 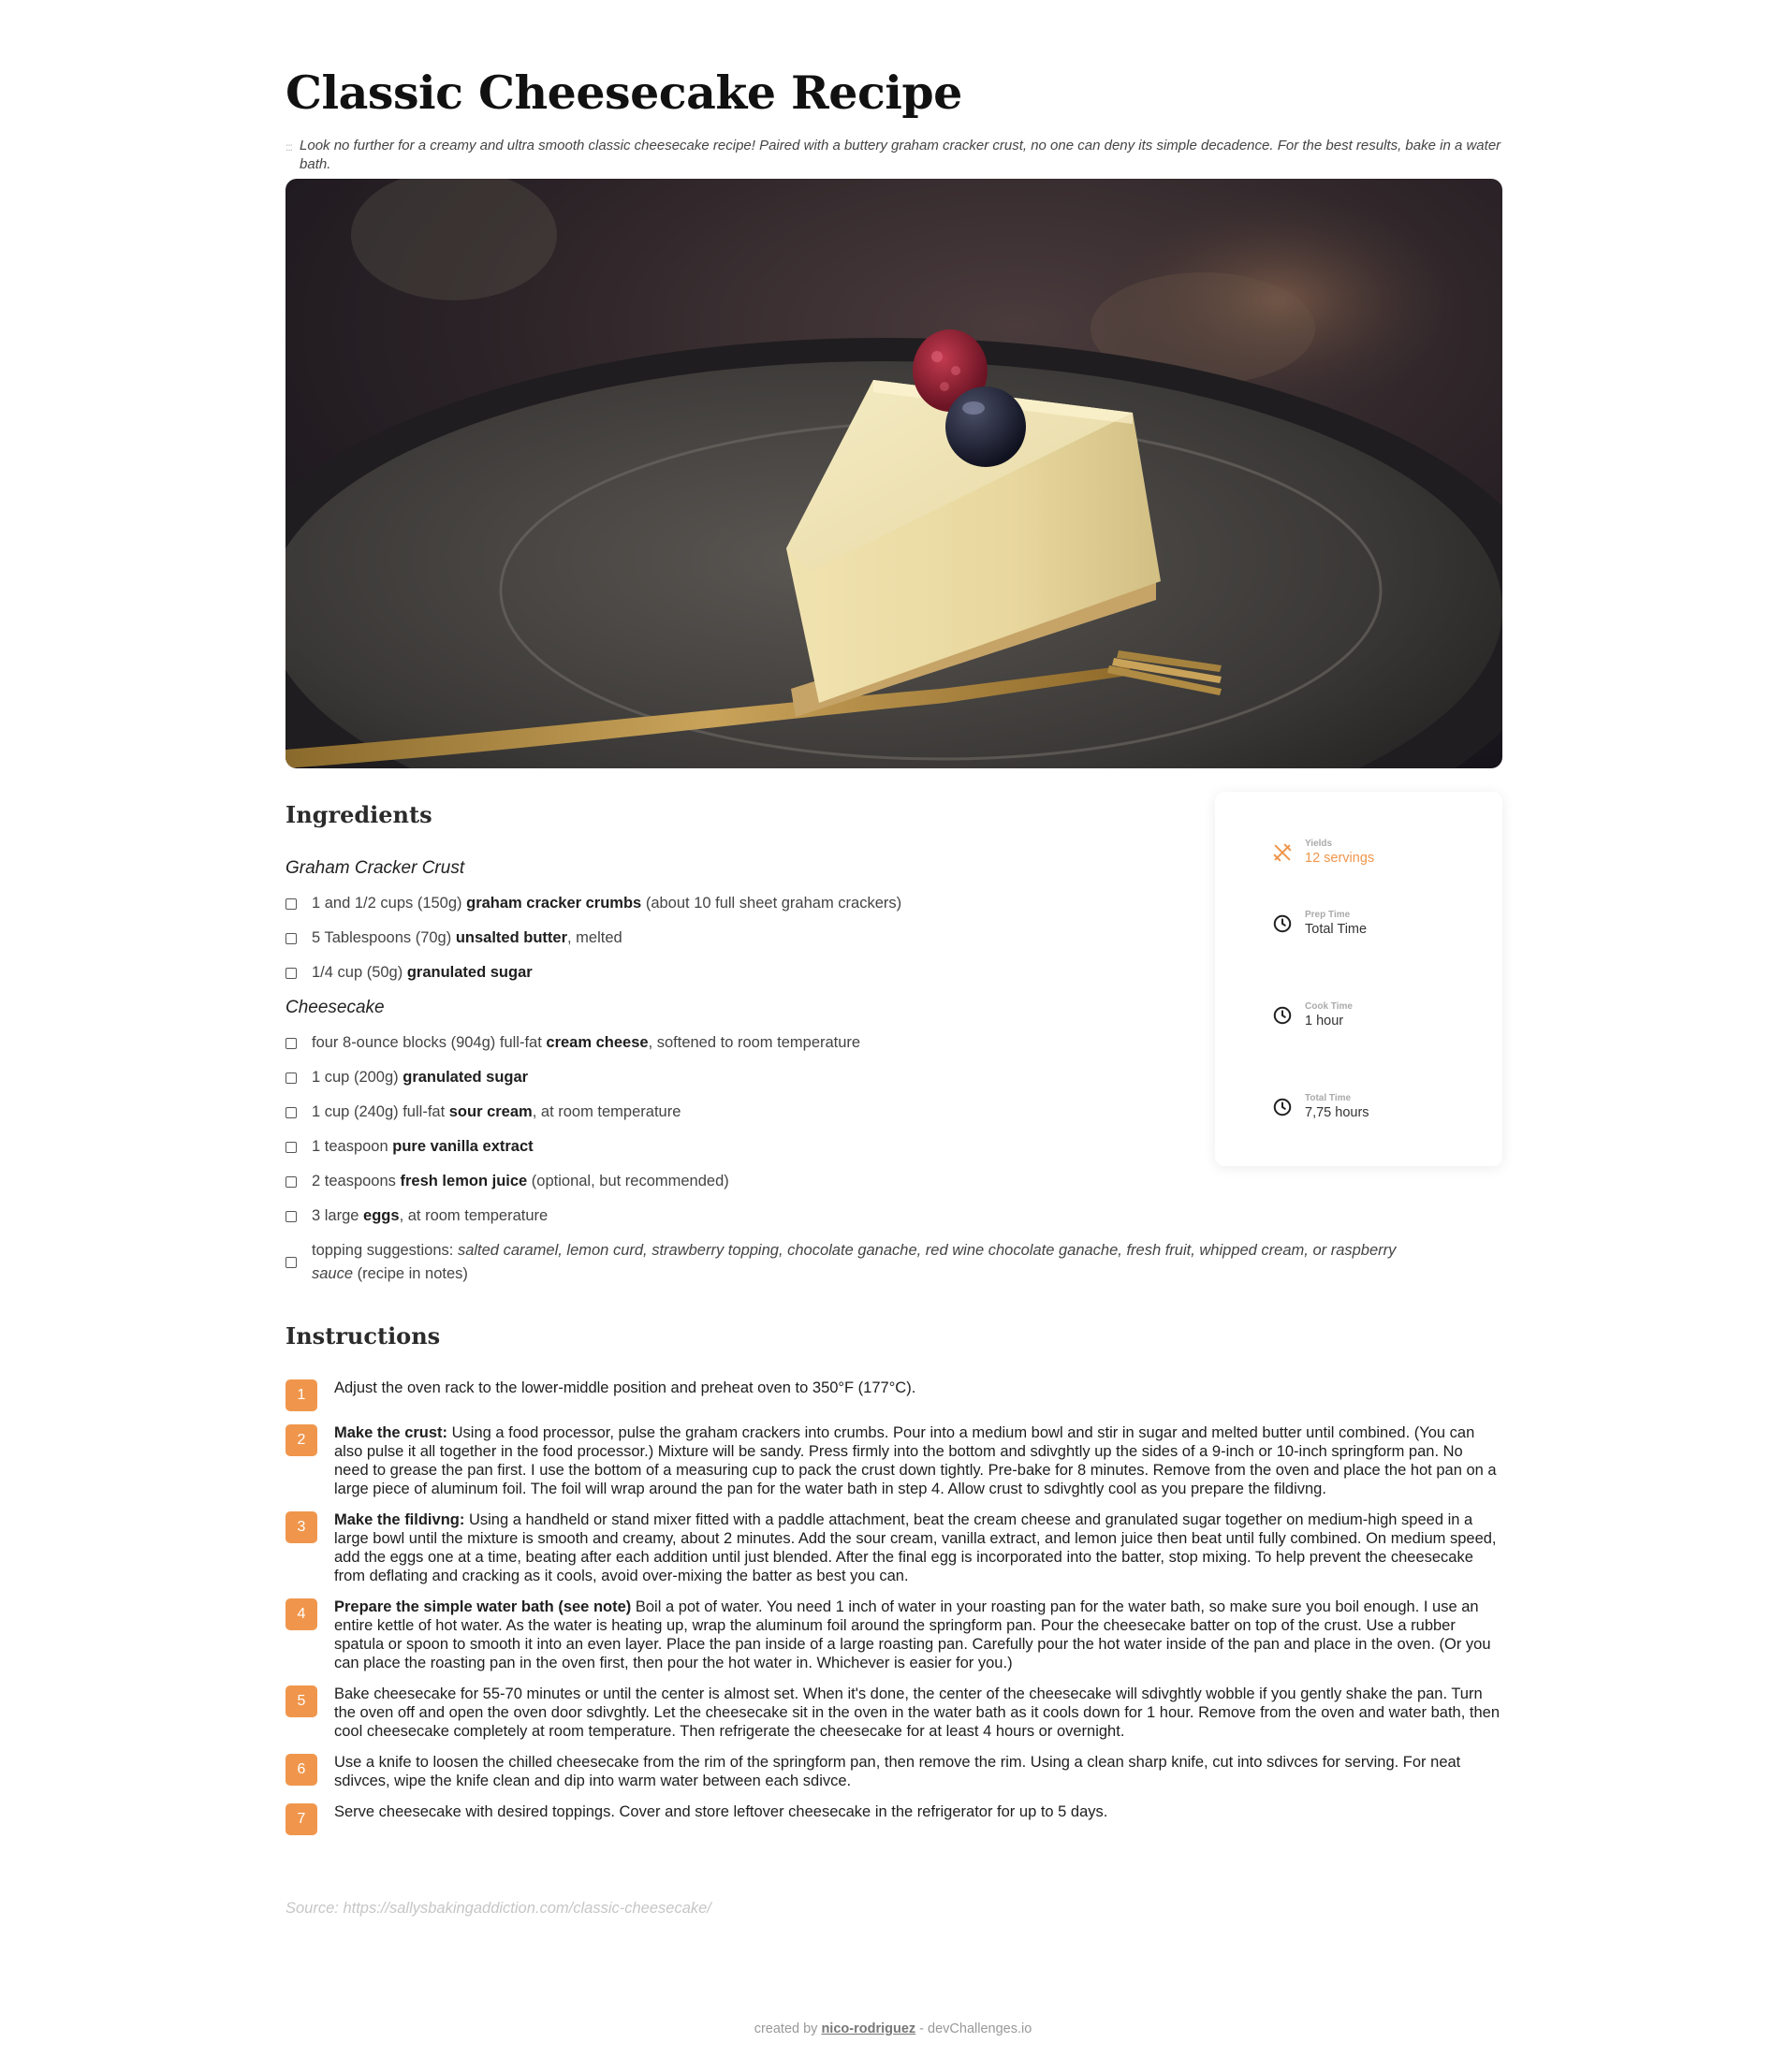 What do you see at coordinates (301, 1819) in the screenshot?
I see `step-number: 7` at bounding box center [301, 1819].